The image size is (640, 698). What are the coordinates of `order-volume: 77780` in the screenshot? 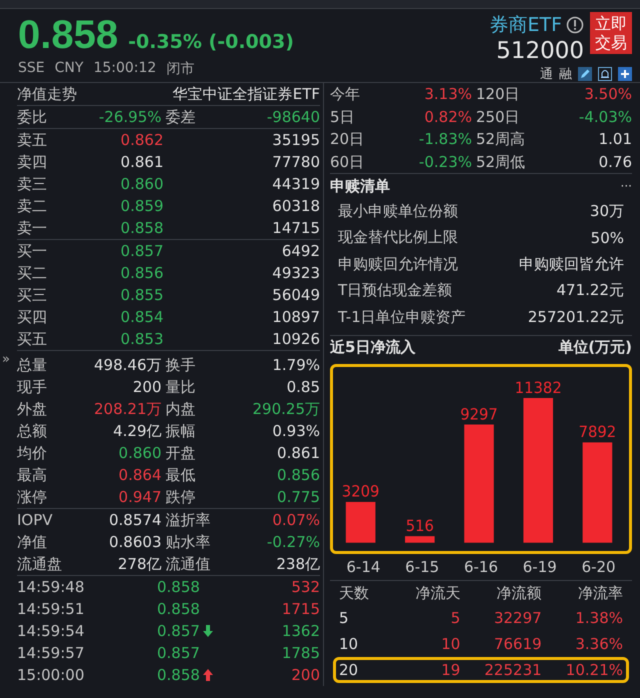 It's located at (296, 162).